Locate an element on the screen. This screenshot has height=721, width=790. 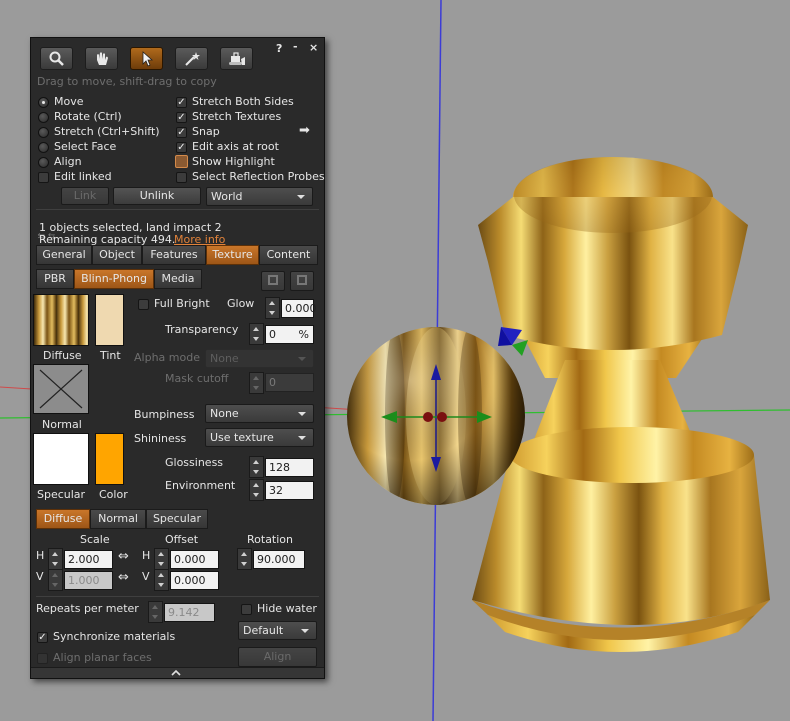
glow-spinner is located at coordinates (272, 308).